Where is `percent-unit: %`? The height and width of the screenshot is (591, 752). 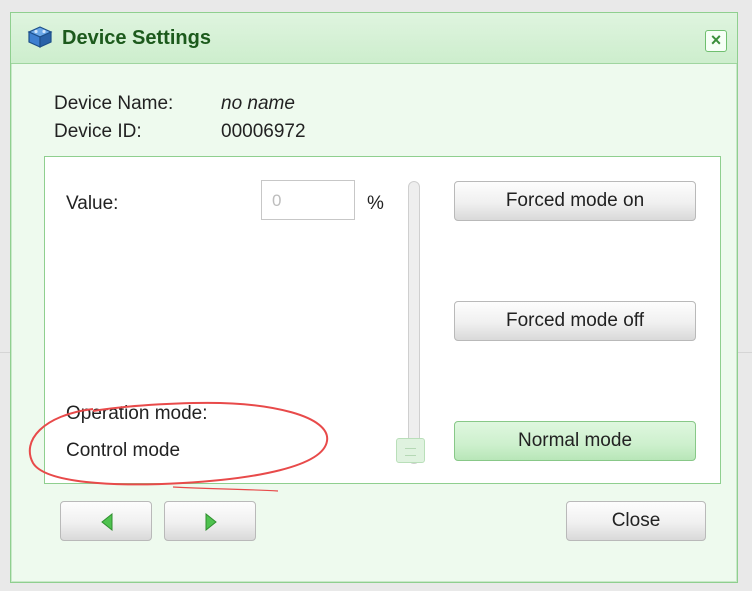 percent-unit: % is located at coordinates (375, 203).